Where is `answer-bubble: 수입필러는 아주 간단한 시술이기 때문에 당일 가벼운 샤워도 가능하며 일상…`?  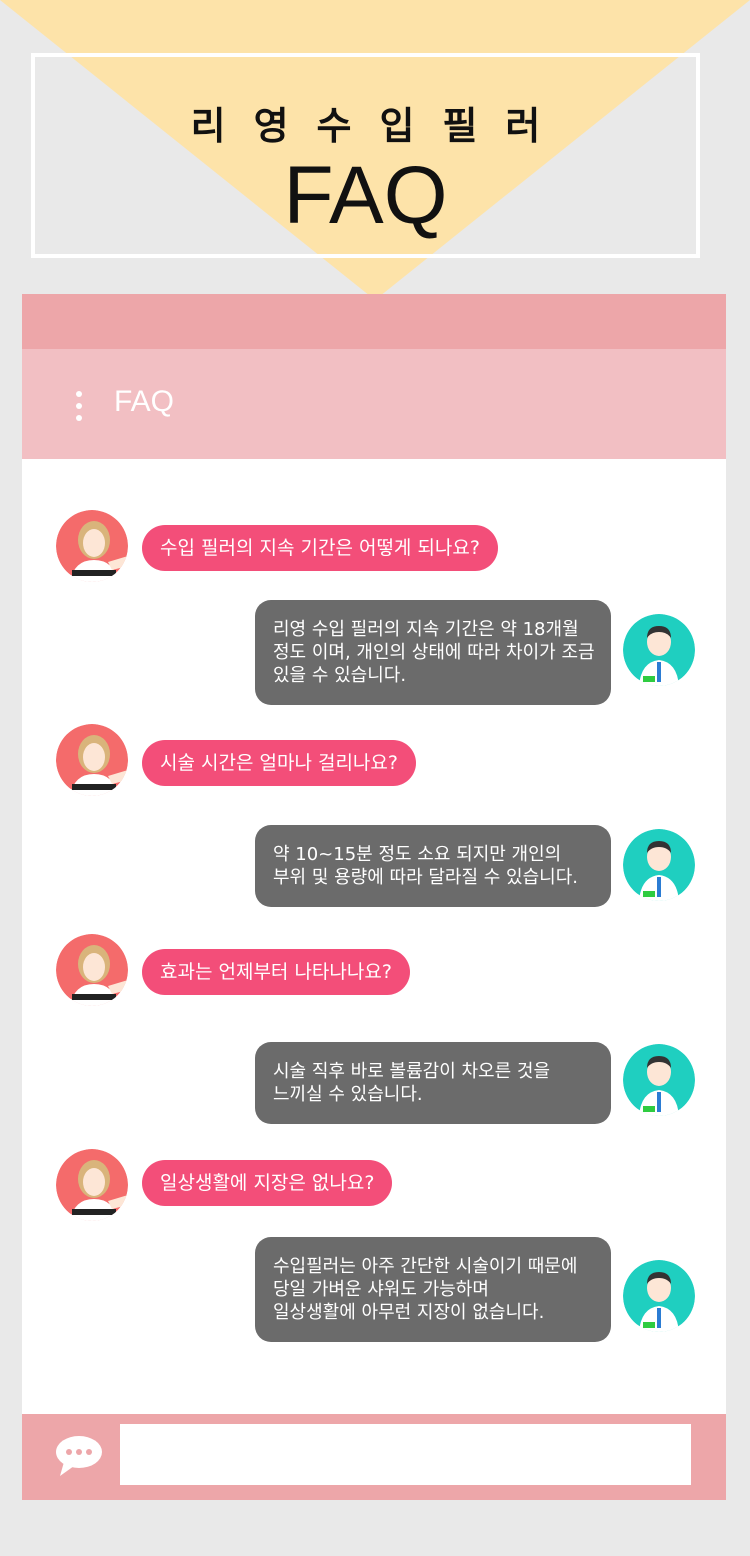
answer-bubble: 수입필러는 아주 간단한 시술이기 때문에 당일 가벼운 샤워도 가능하며 일상… is located at coordinates (433, 1289).